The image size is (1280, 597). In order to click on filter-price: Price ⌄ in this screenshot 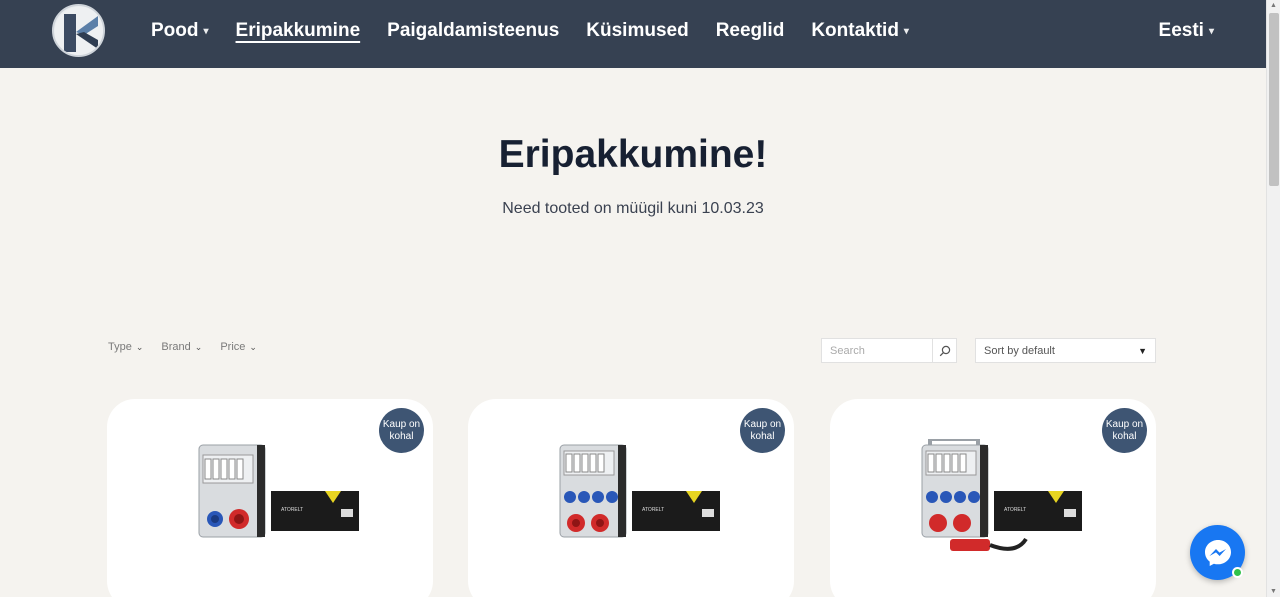, I will do `click(238, 347)`.